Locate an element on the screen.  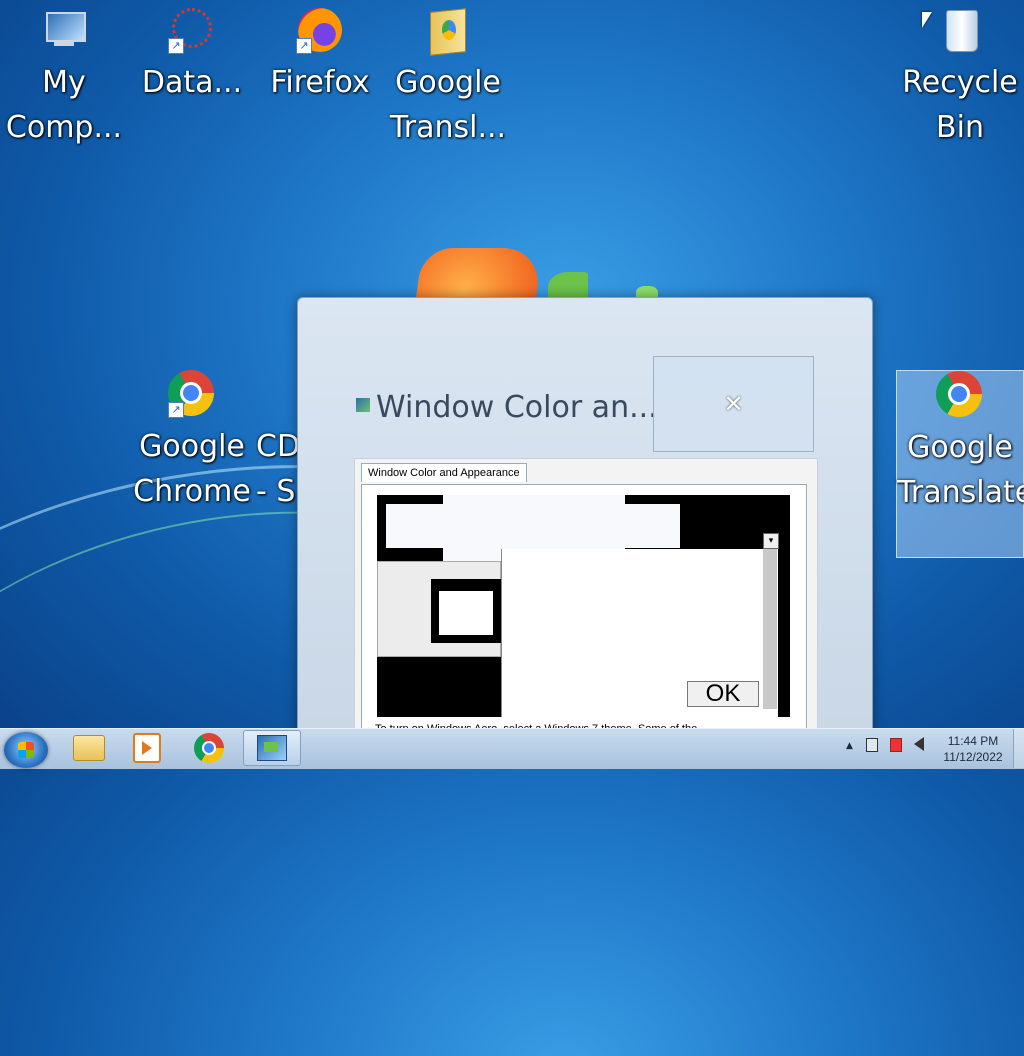
desktop-icon-label: Recycle Bin is located at coordinates (960, 105).